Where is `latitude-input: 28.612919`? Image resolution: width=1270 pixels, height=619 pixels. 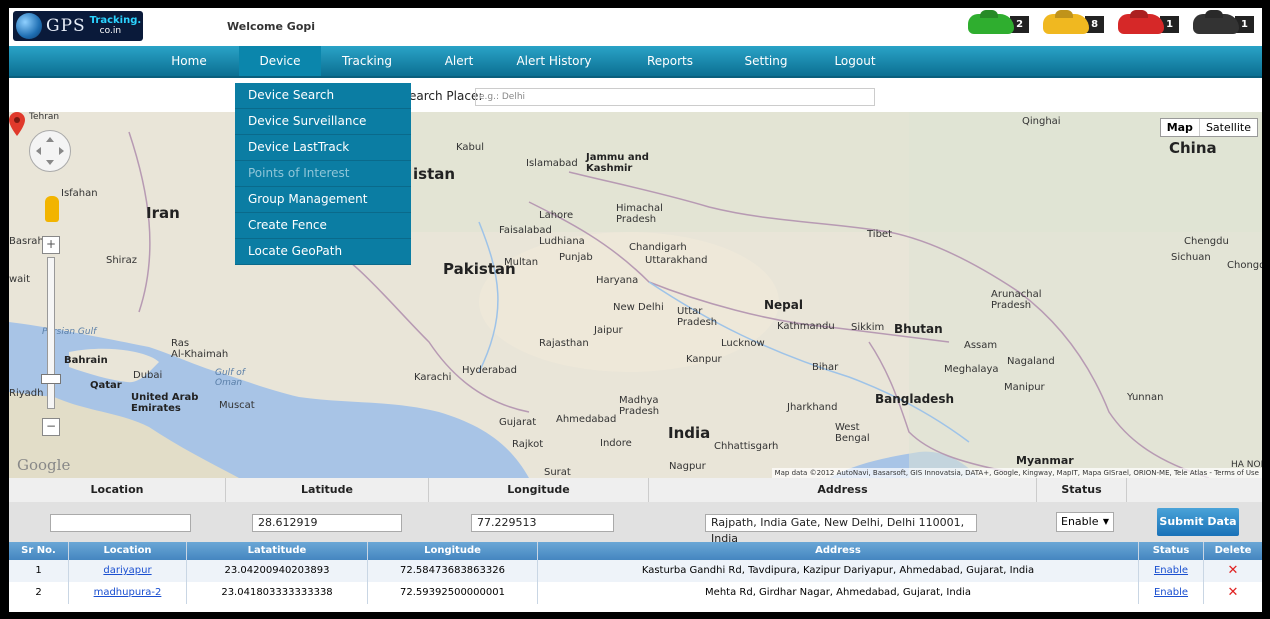
latitude-input: 28.612919 is located at coordinates (327, 523).